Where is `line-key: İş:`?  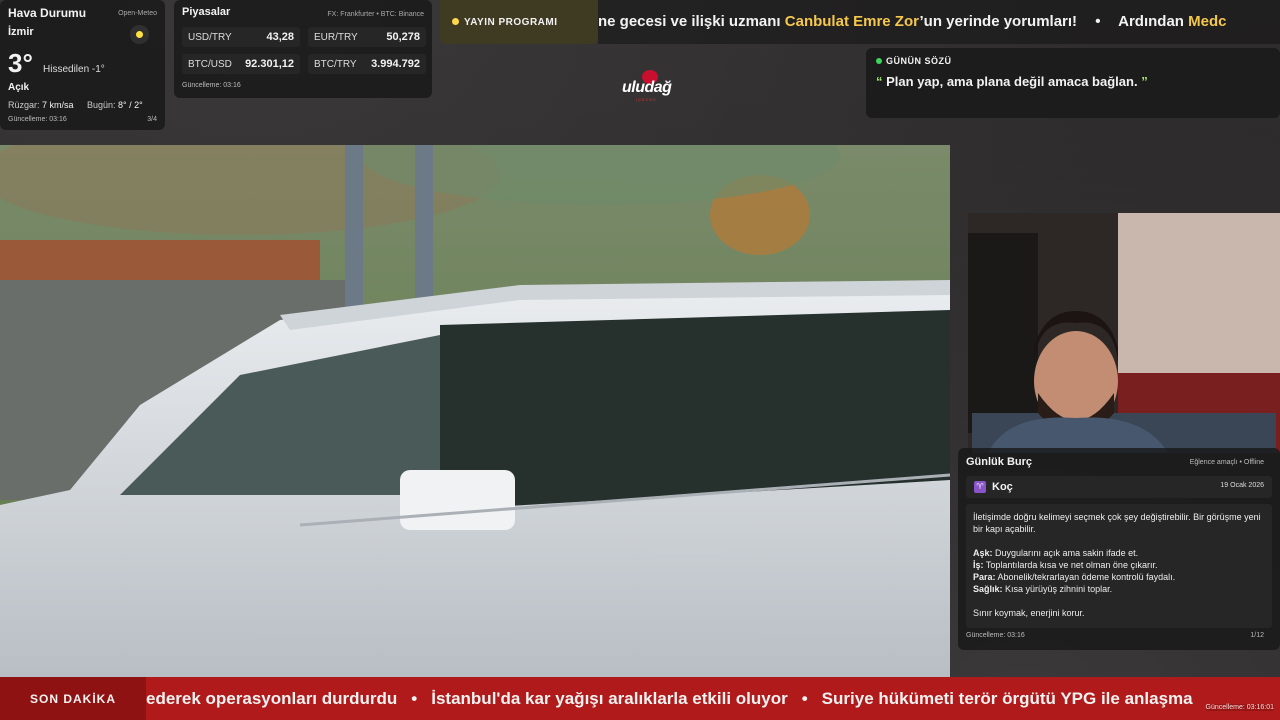 line-key: İş: is located at coordinates (978, 565).